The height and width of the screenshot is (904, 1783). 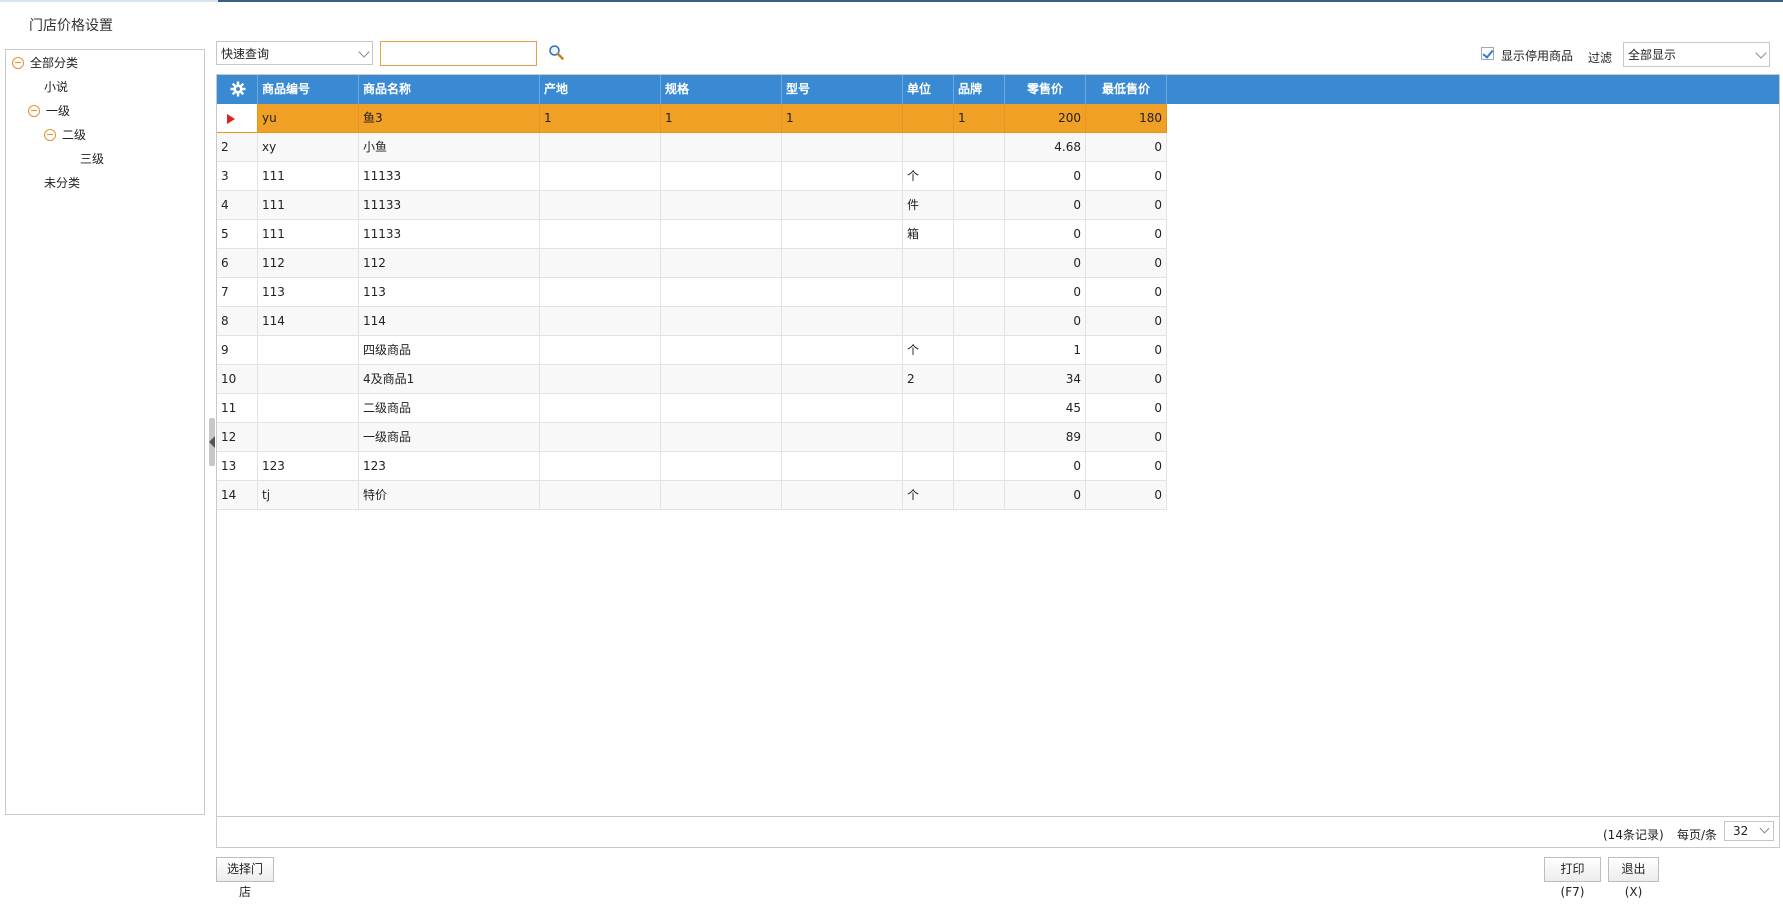 What do you see at coordinates (237, 495) in the screenshot?
I see `row-number-cell: 14` at bounding box center [237, 495].